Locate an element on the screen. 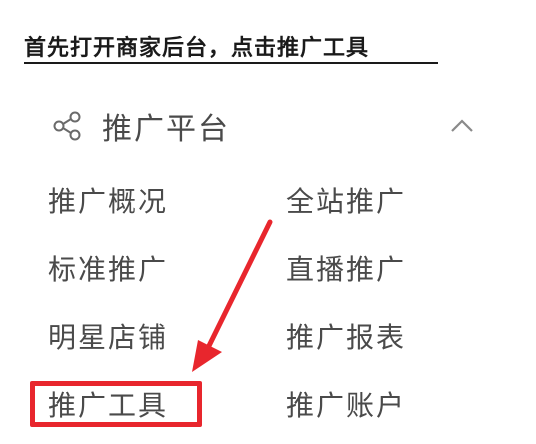 The width and height of the screenshot is (536, 444). menu-item-promotion-account: 推广账户 is located at coordinates (346, 406).